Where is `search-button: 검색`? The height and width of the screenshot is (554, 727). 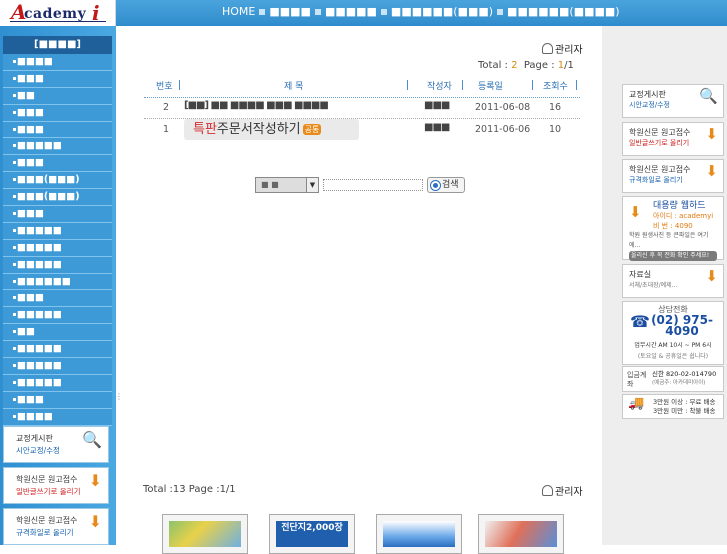 search-button: 검색 is located at coordinates (446, 185).